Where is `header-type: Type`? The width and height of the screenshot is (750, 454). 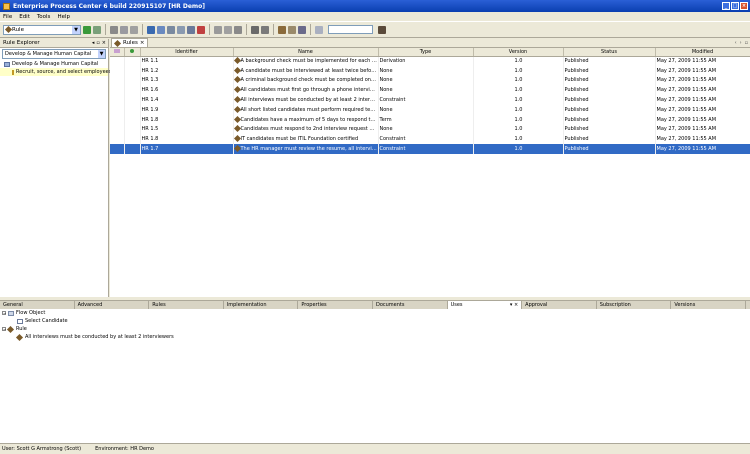
header-type: Type is located at coordinates (426, 52).